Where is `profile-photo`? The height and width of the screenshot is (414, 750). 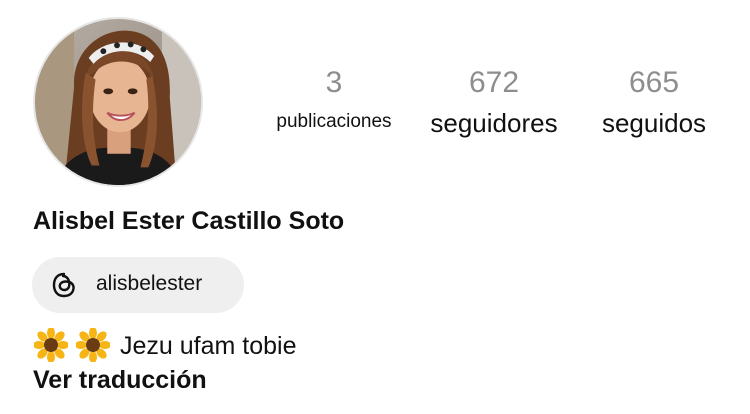
profile-photo is located at coordinates (118, 102).